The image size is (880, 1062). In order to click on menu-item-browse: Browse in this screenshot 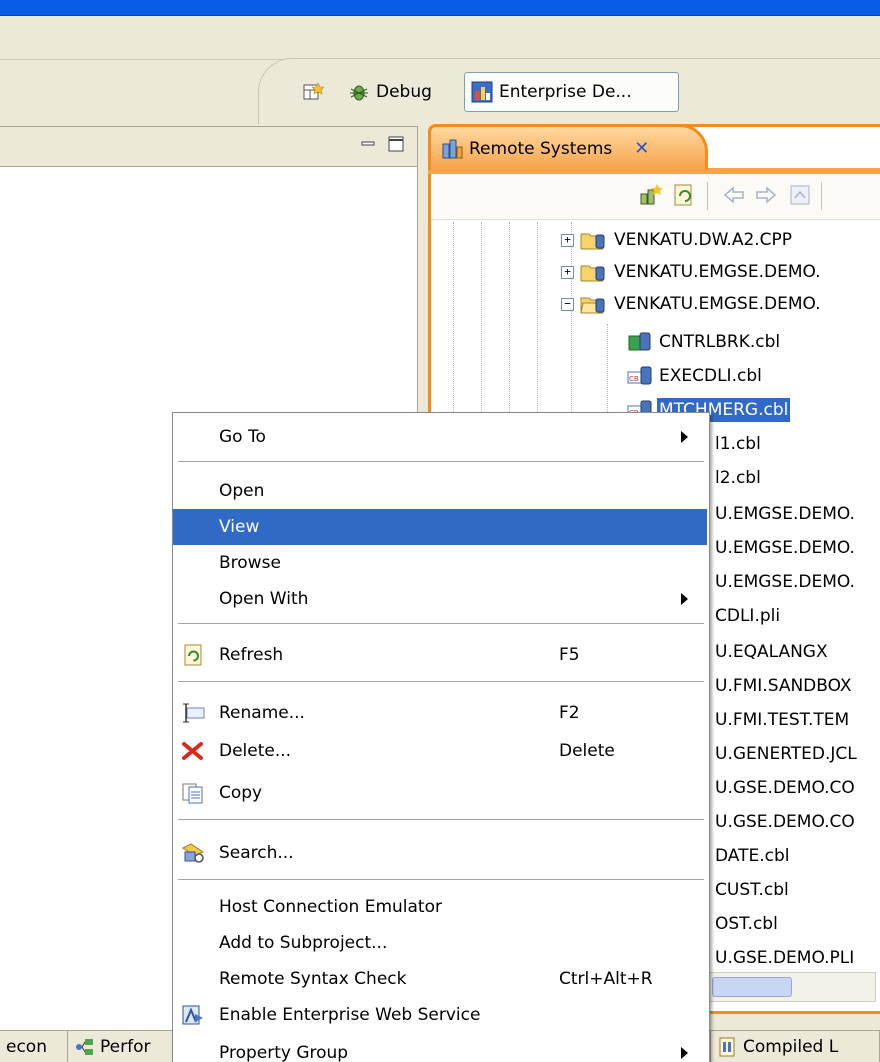, I will do `click(440, 563)`.